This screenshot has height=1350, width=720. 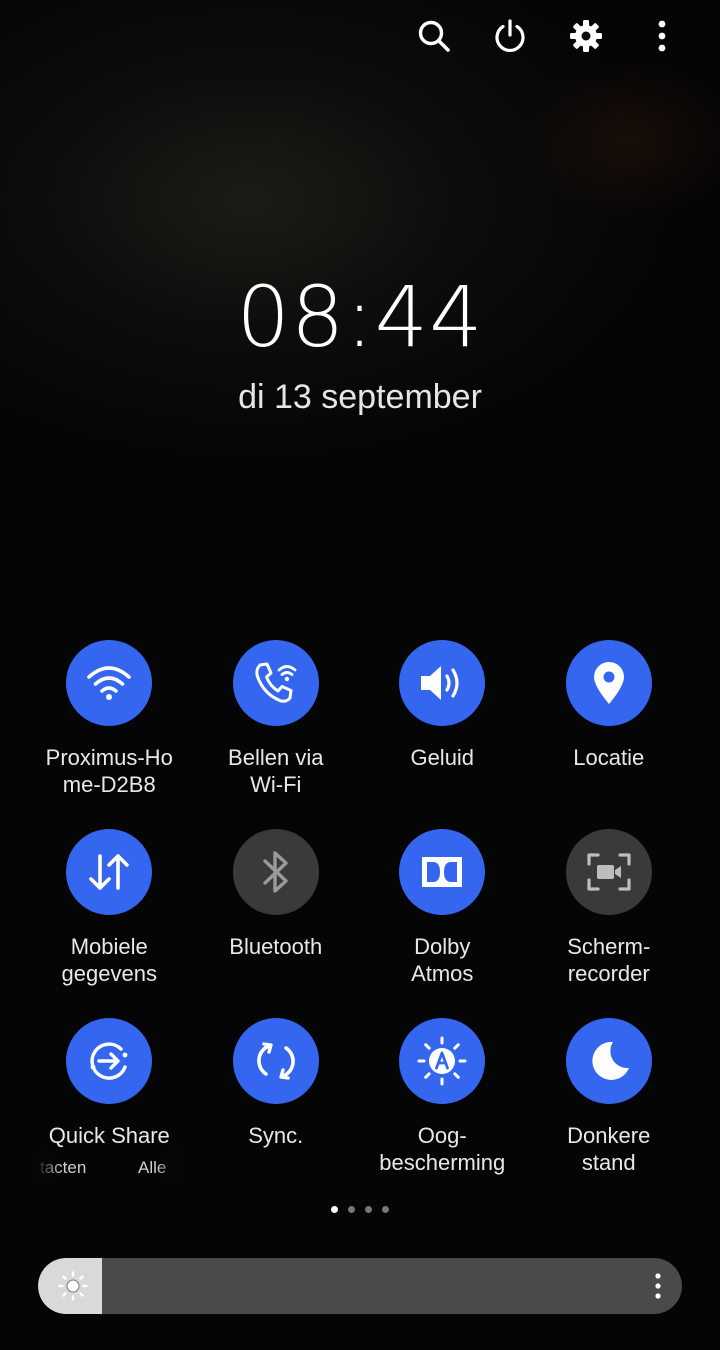 What do you see at coordinates (360, 397) in the screenshot?
I see `clock-date: di 13 september` at bounding box center [360, 397].